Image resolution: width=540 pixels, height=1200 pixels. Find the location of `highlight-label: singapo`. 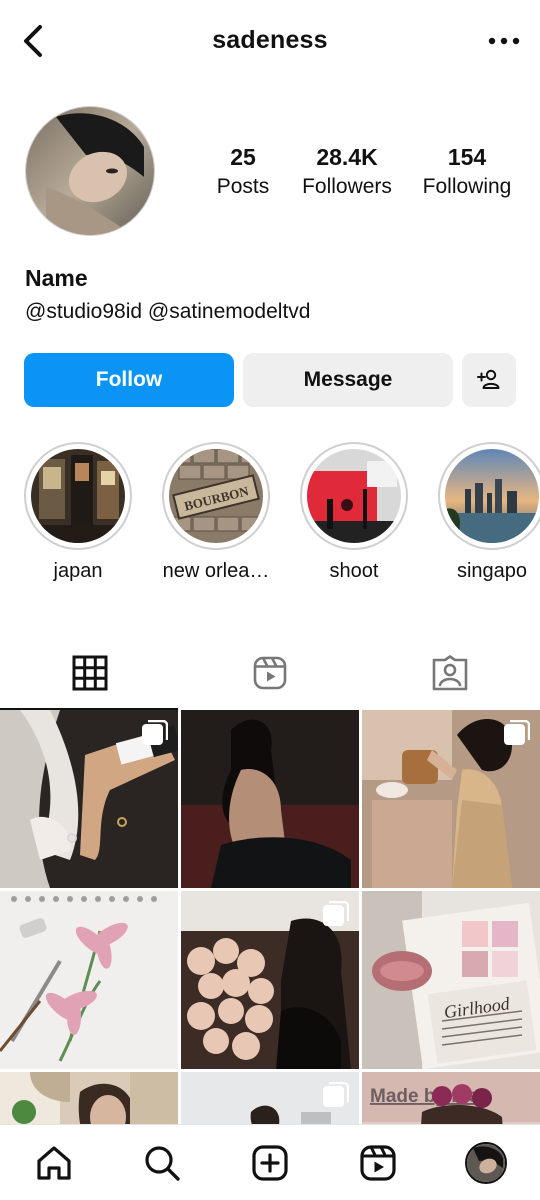

highlight-label: singapo is located at coordinates (492, 571).